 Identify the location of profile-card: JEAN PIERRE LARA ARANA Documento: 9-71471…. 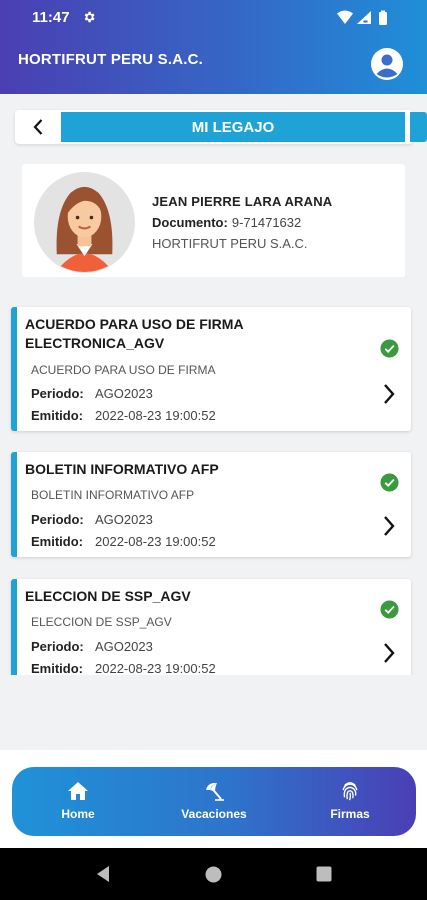
(213, 220).